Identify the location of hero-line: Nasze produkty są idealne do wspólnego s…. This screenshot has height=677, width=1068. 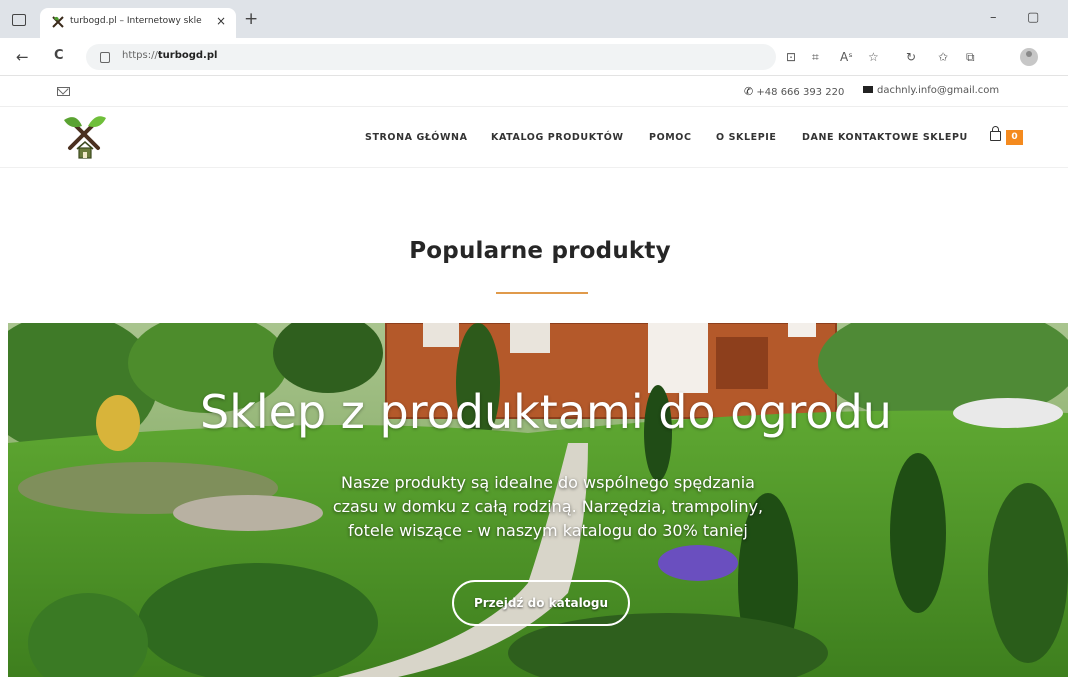
(548, 482).